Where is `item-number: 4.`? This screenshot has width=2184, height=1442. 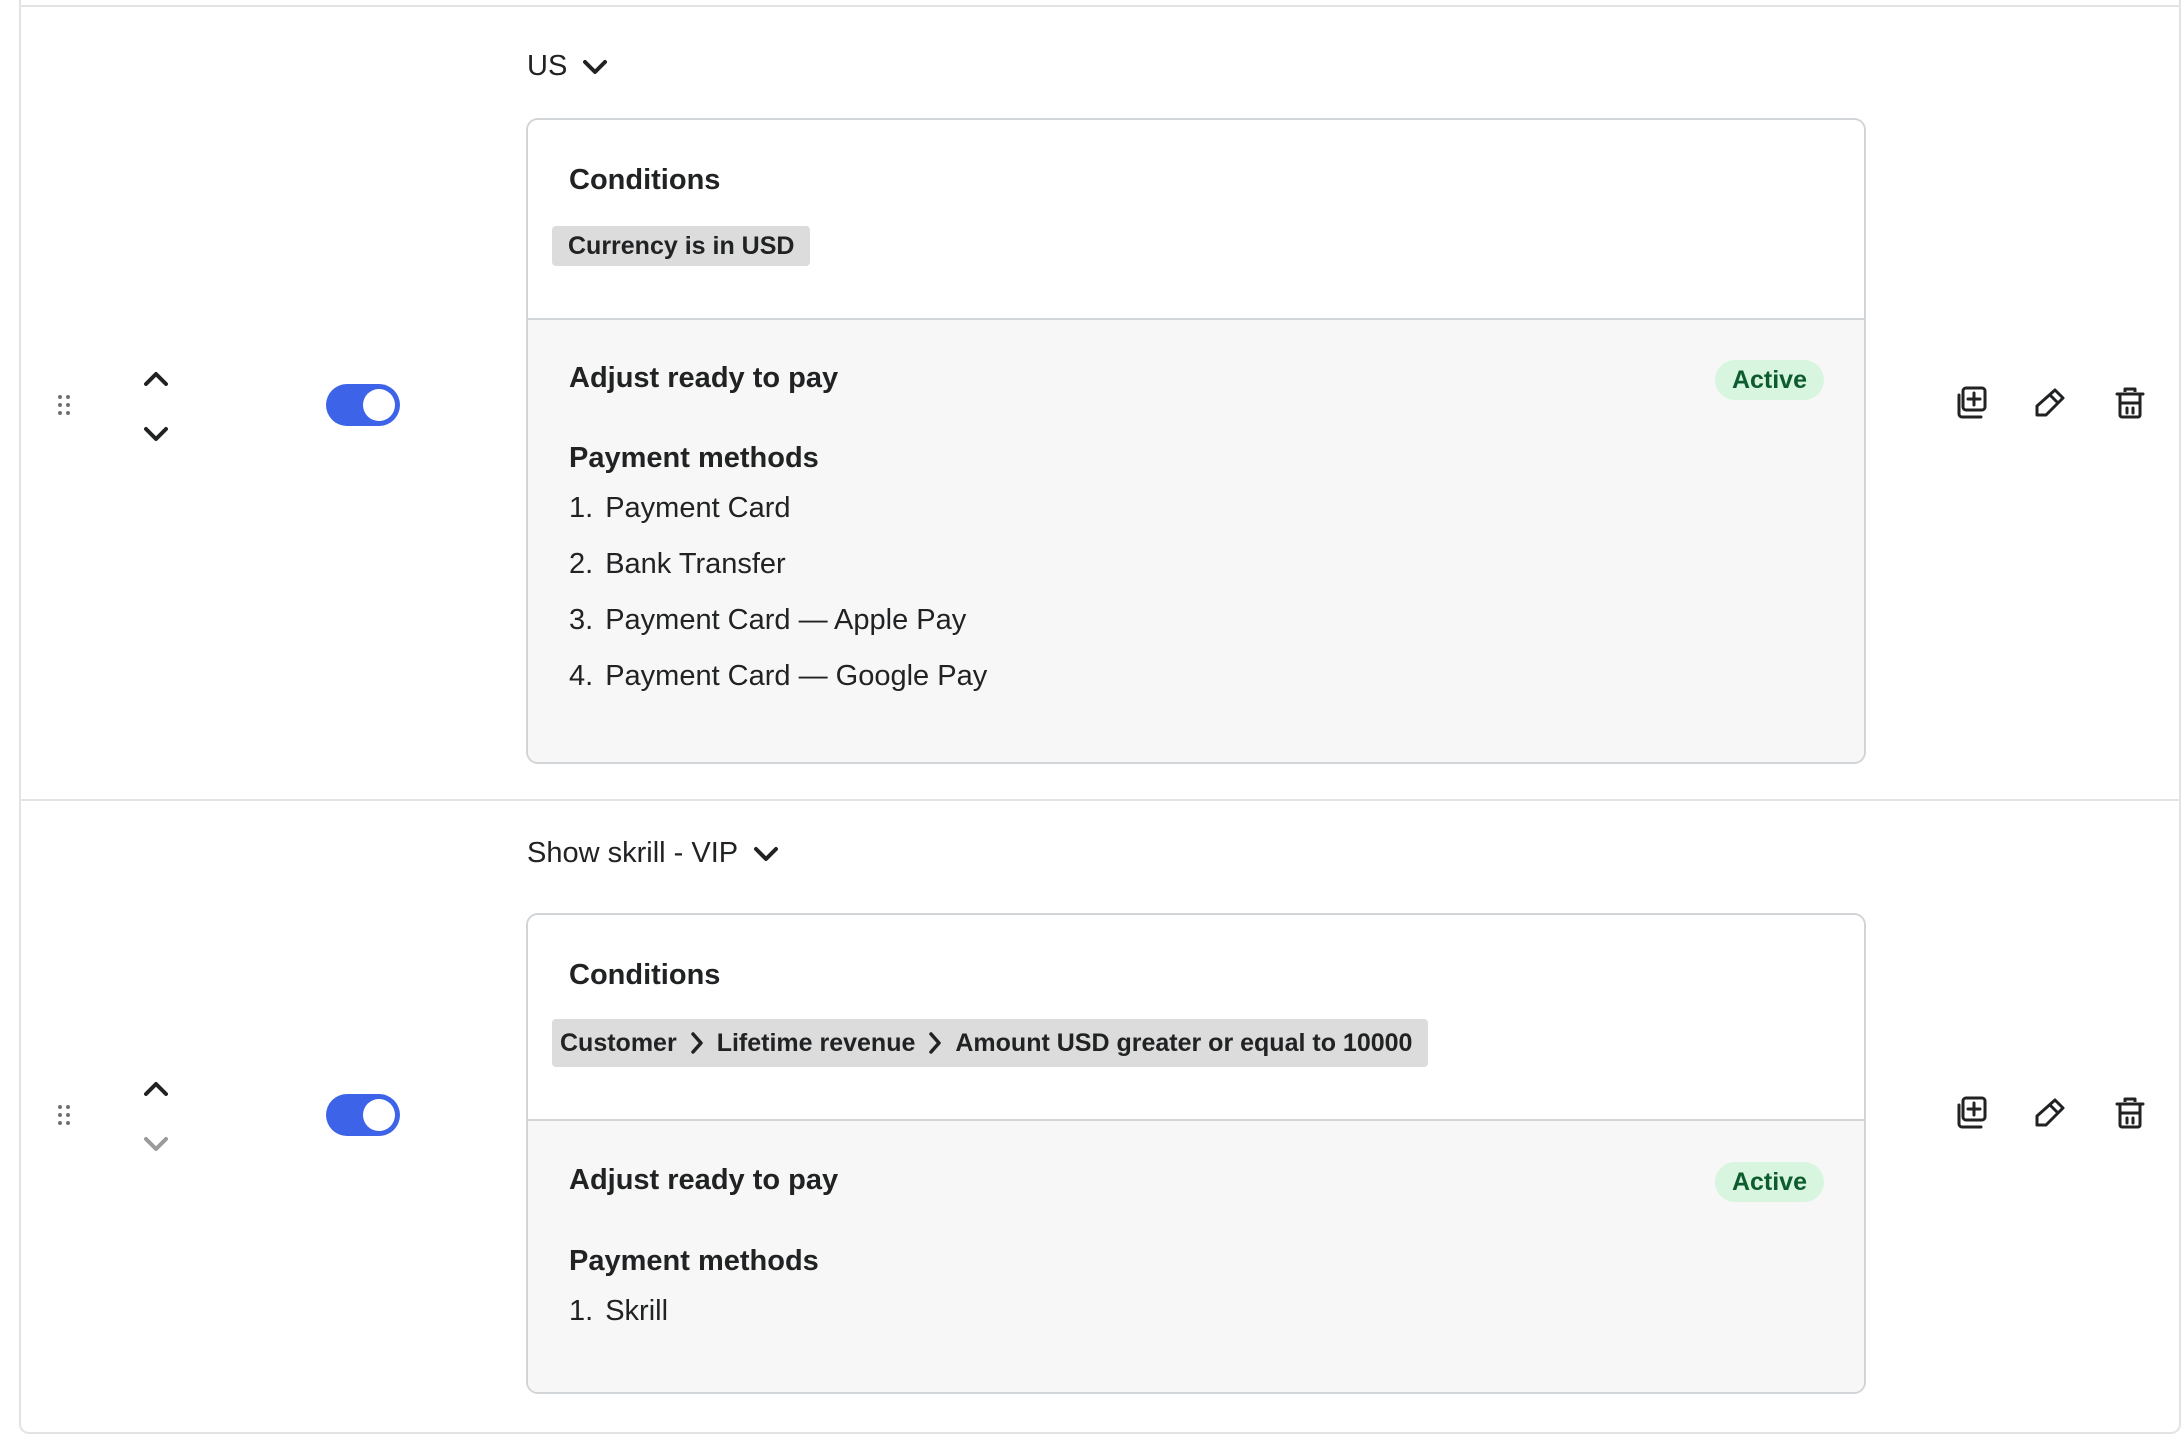 item-number: 4. is located at coordinates (581, 676).